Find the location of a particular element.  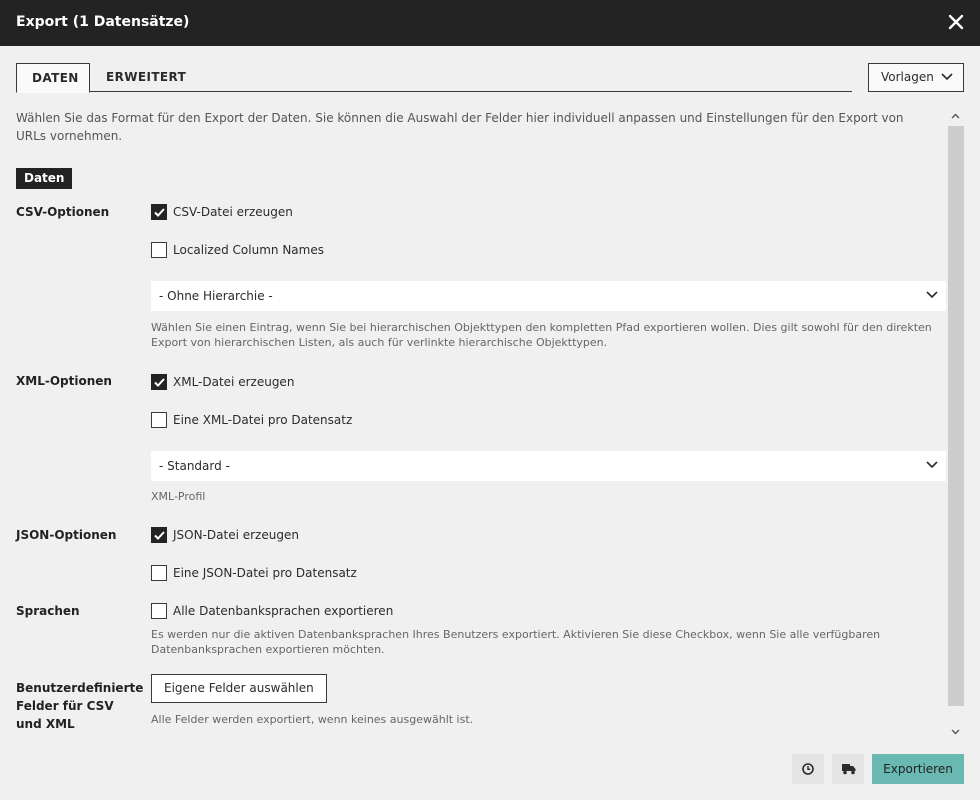

templates-dropdown-button: Vorlagen is located at coordinates (916, 77).